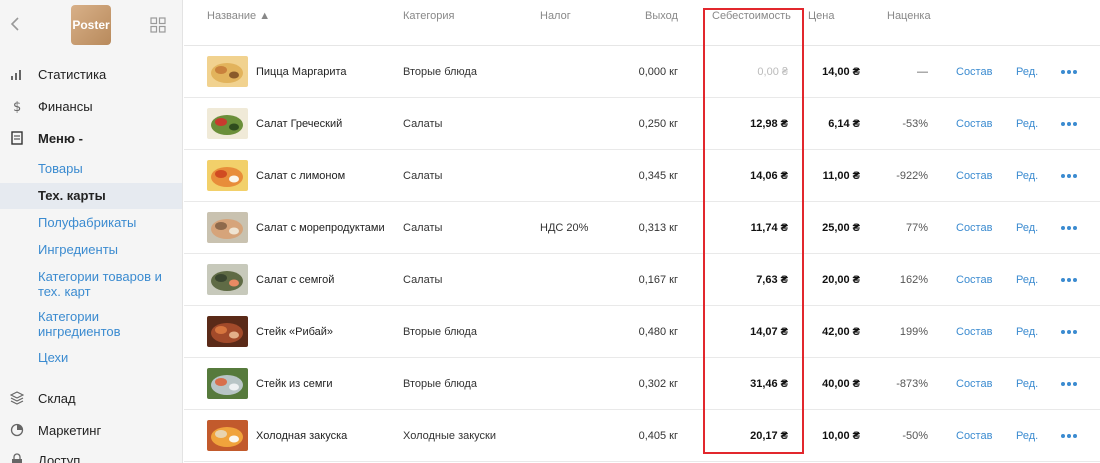 The image size is (1100, 463). Describe the element at coordinates (320, 228) in the screenshot. I see `dish-name: Салат с морепродуктами` at that location.